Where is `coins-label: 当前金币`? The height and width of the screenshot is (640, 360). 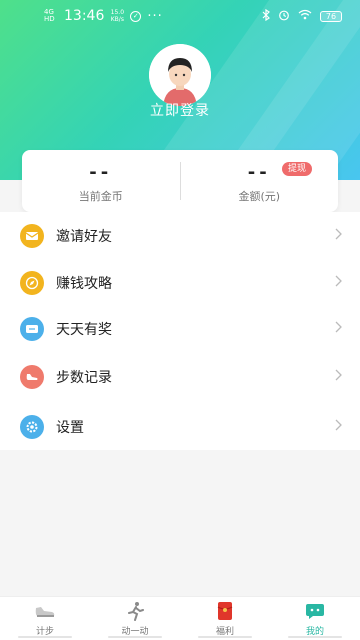 coins-label: 当前金币 is located at coordinates (100, 196).